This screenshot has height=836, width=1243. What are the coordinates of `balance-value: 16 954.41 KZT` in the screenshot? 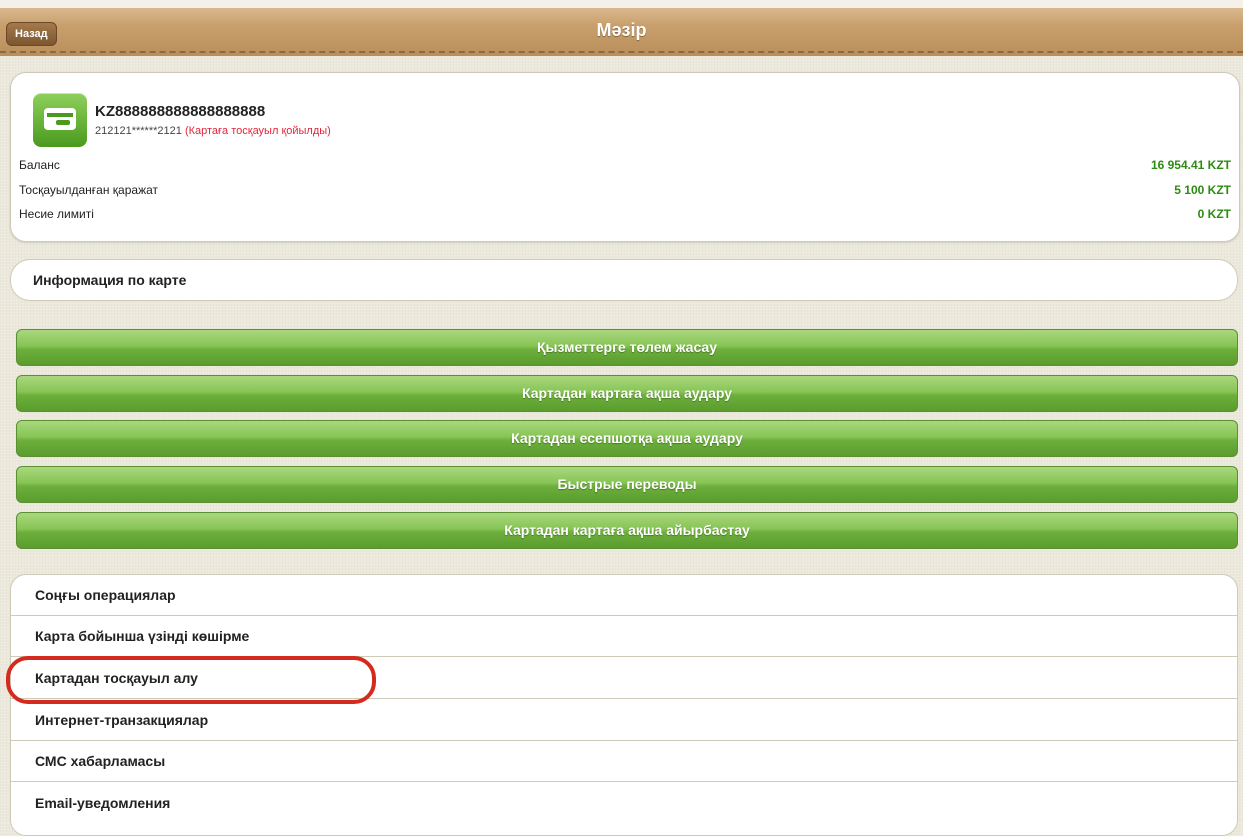 It's located at (1190, 165).